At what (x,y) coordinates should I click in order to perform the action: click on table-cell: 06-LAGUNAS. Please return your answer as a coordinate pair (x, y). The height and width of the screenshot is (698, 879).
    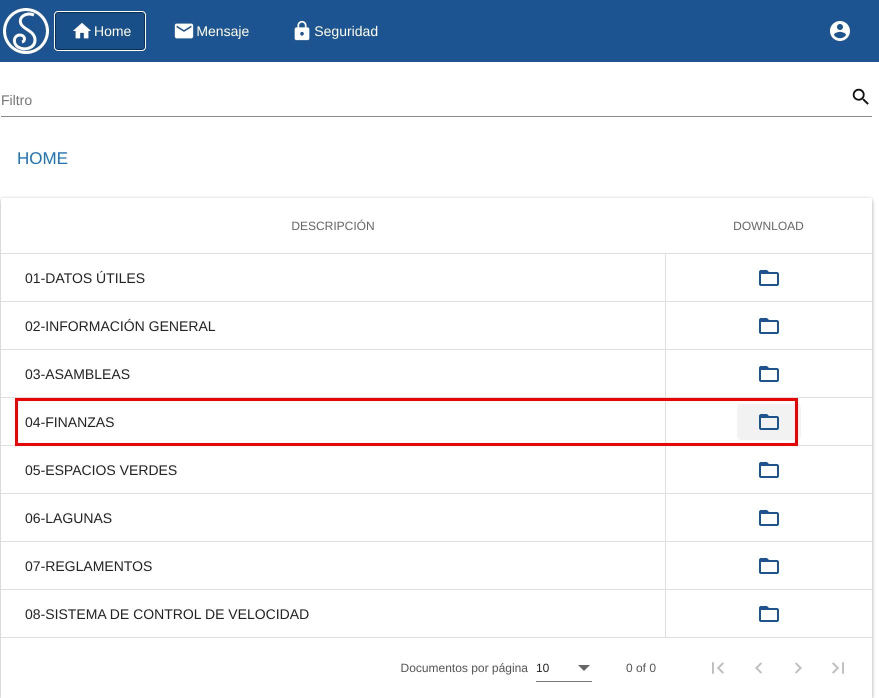
    Looking at the image, I should click on (333, 517).